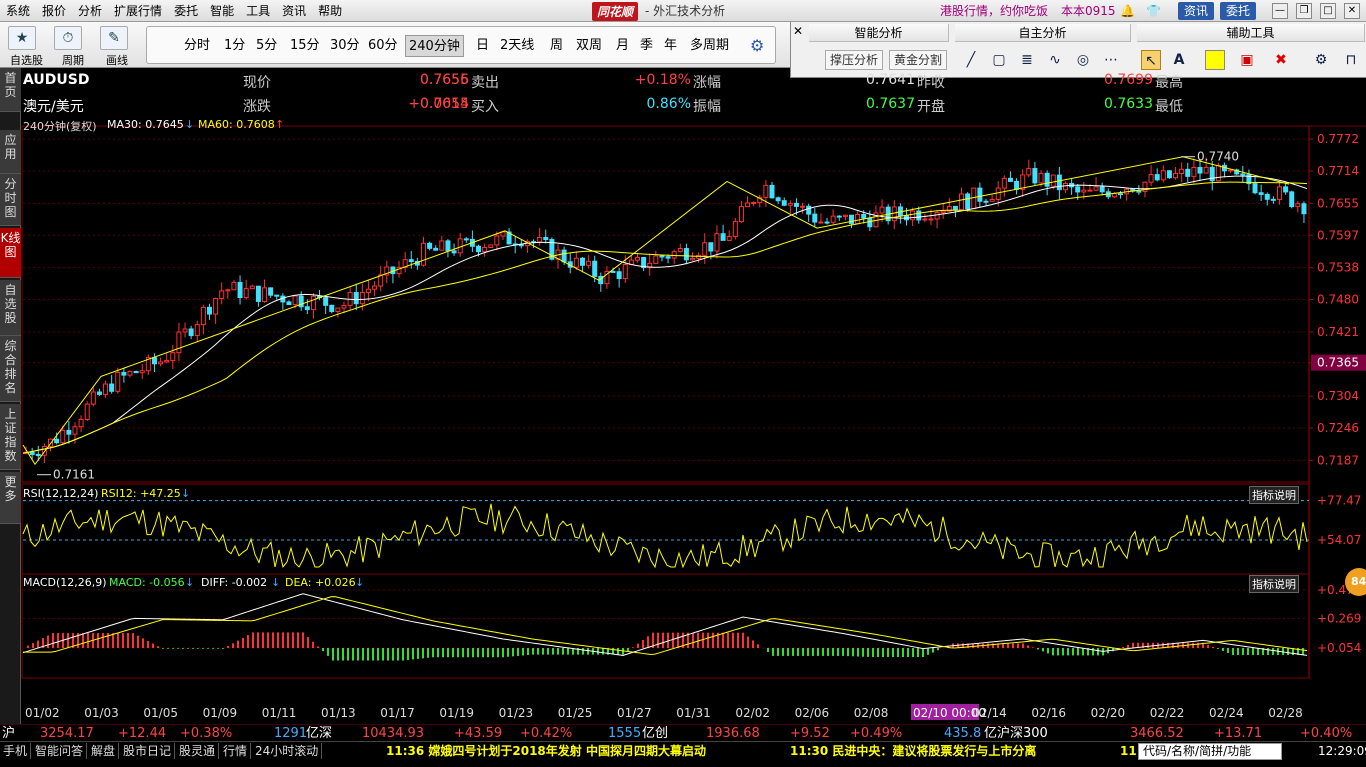  I want to click on period-60min: 60分, so click(383, 46).